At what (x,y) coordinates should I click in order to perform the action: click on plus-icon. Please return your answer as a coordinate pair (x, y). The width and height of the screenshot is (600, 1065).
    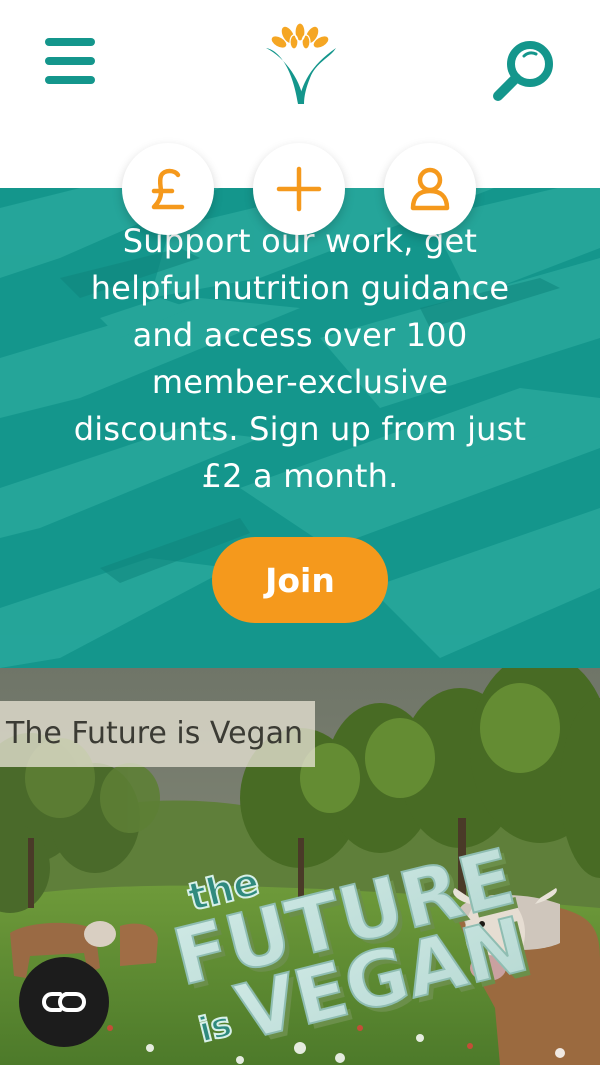
    Looking at the image, I should click on (299, 189).